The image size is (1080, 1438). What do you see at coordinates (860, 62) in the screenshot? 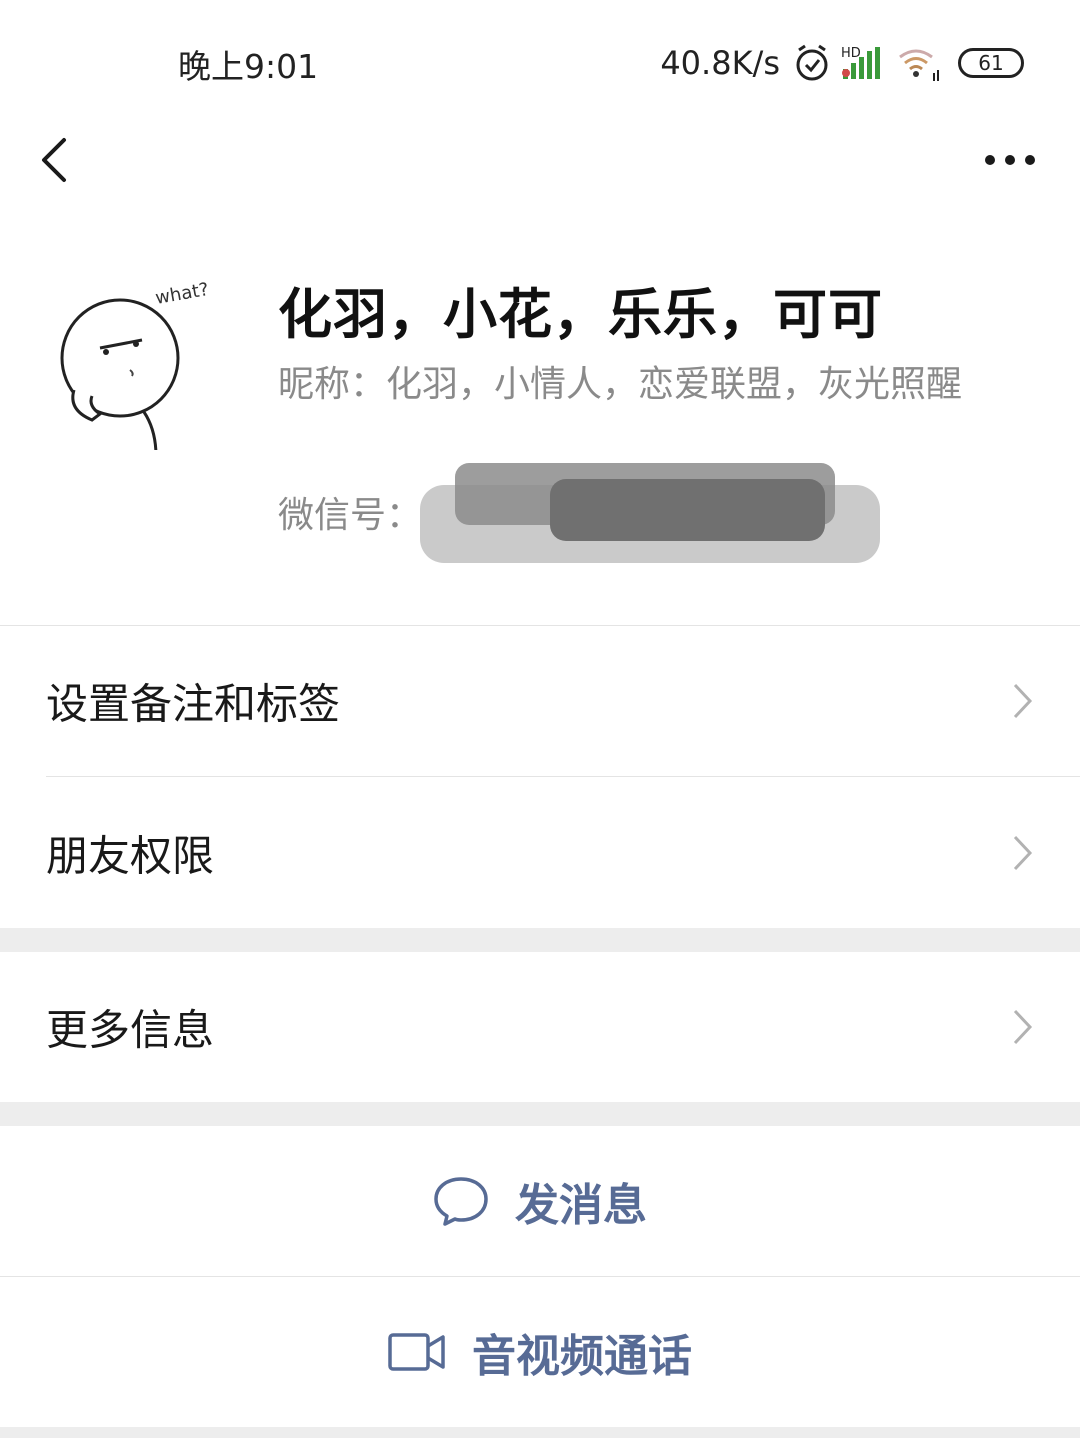
I see `hd-signal-icon: HD` at bounding box center [860, 62].